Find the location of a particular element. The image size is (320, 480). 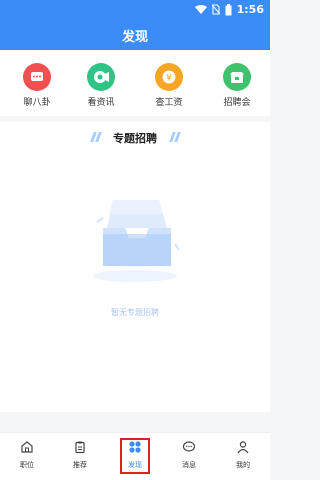

section-title: 专题招聘 is located at coordinates (135, 138).